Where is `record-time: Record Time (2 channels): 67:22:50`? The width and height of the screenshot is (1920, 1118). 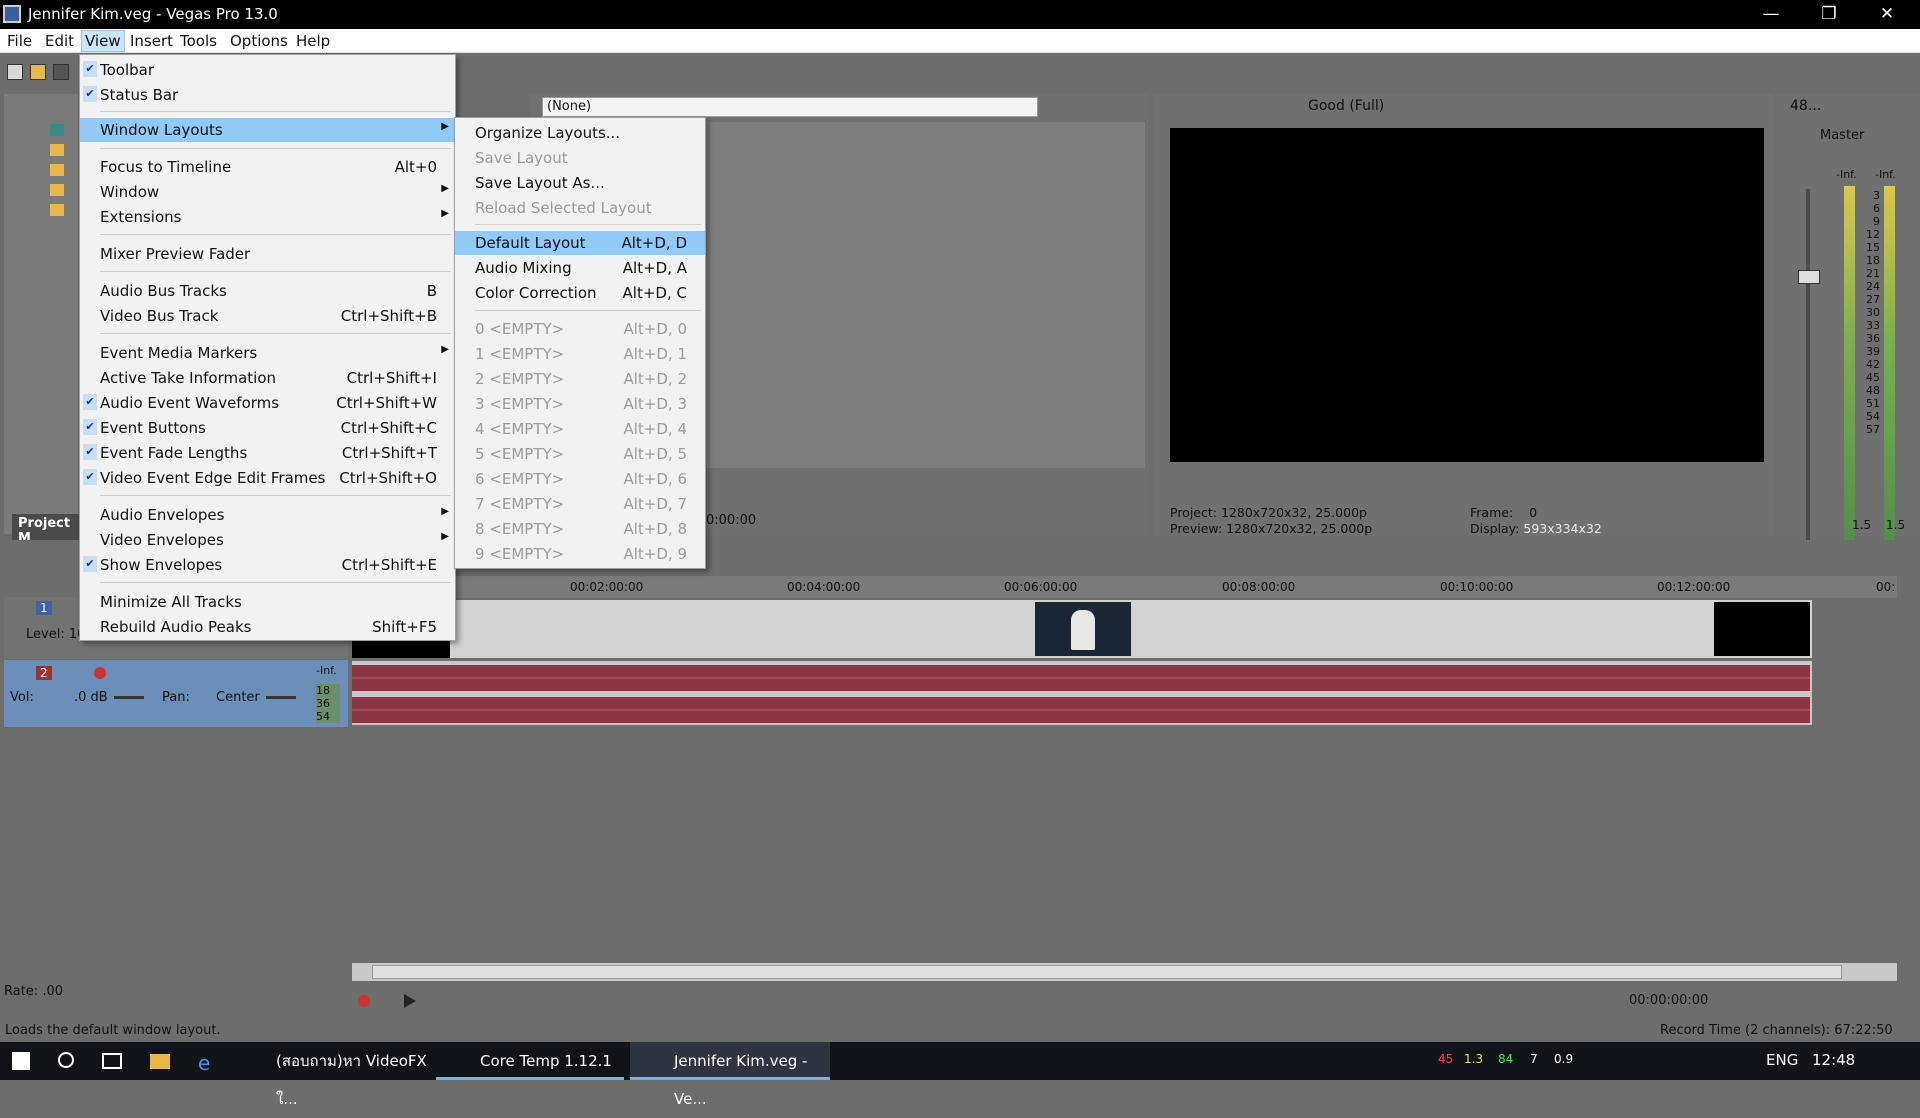 record-time: Record Time (2 channels): 67:22:50 is located at coordinates (1776, 1030).